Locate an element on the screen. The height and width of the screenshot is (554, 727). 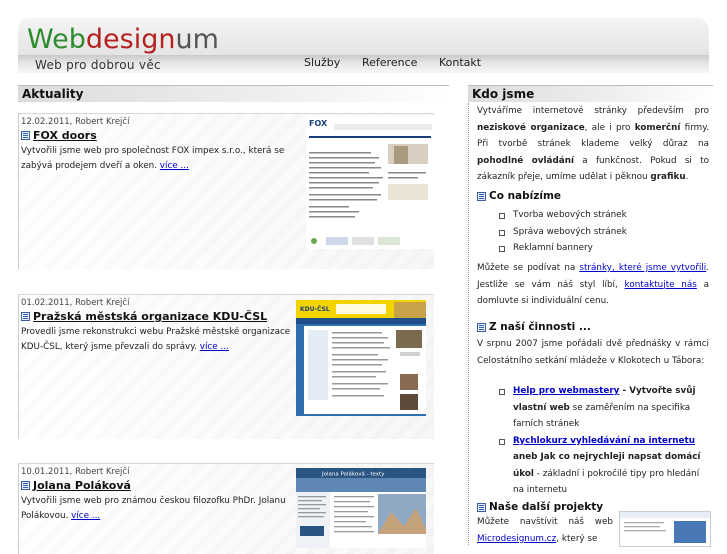
kdu-brand-text: KDU-ČSL is located at coordinates (315, 309).